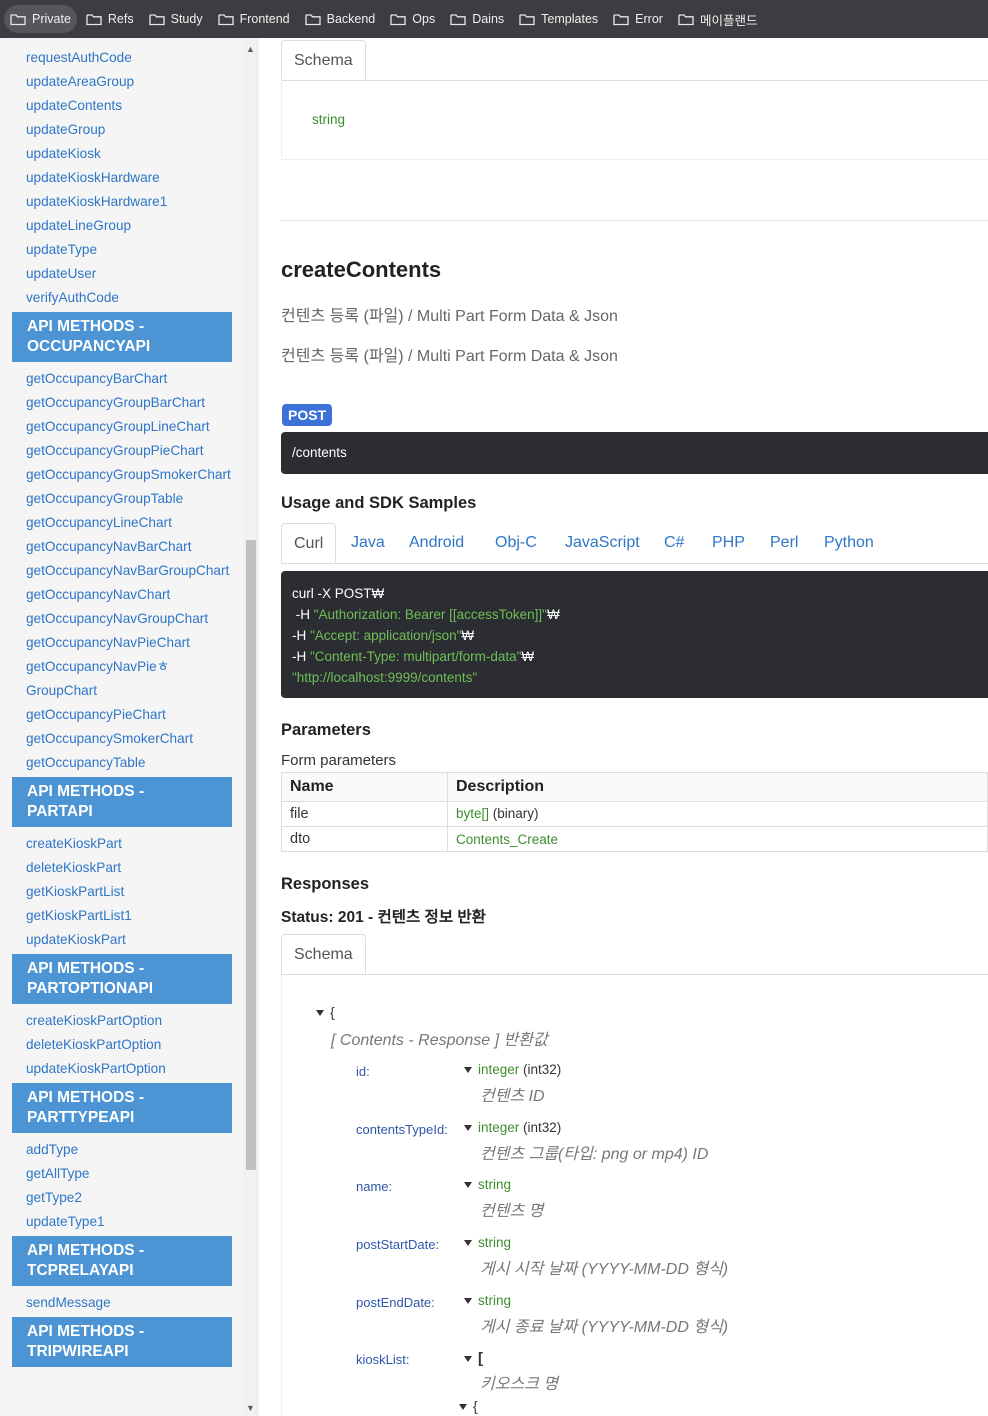 This screenshot has height=1416, width=988. Describe the element at coordinates (79, 916) in the screenshot. I see `sidebar-link: getKioskPartList1` at that location.